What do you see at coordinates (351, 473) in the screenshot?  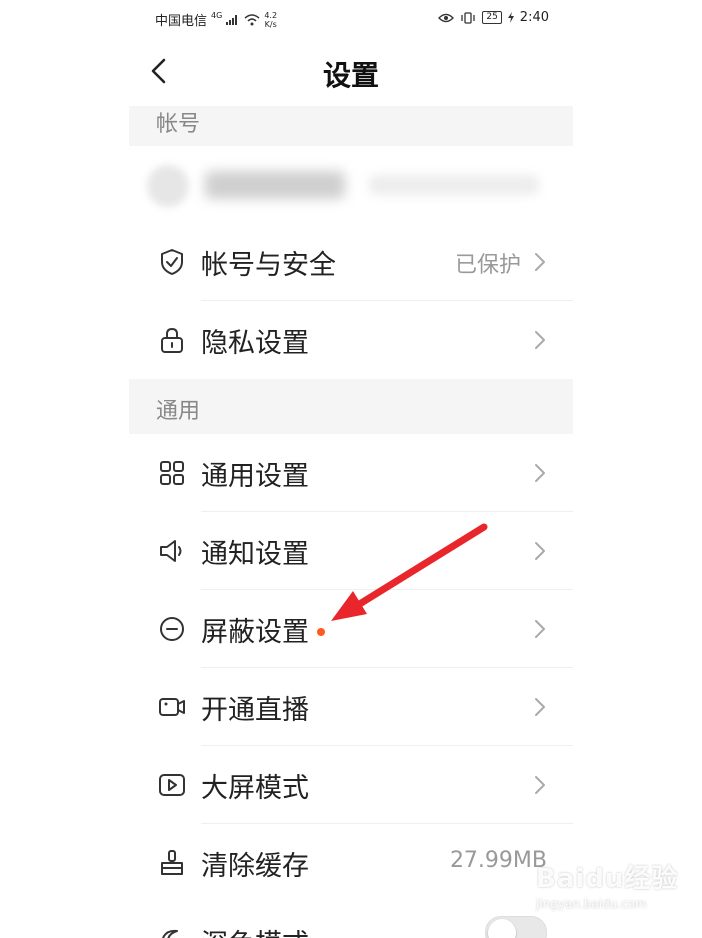 I see `row-general-settings: 通用设置` at bounding box center [351, 473].